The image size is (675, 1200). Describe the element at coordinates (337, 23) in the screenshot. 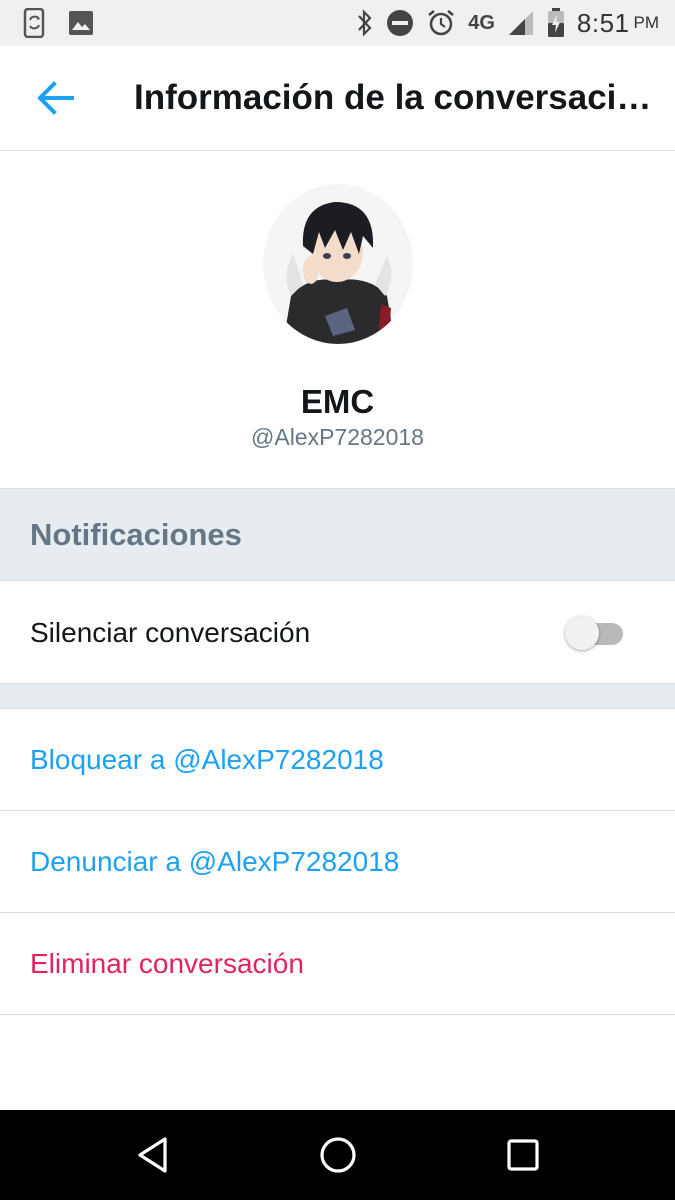

I see `status-bar: 4G 8:51 PM` at that location.